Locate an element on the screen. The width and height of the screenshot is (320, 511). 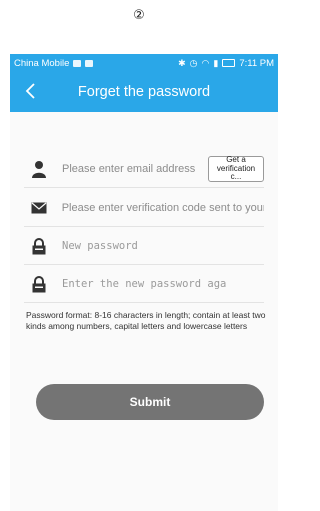
app-bar: Forget the password is located at coordinates (144, 92).